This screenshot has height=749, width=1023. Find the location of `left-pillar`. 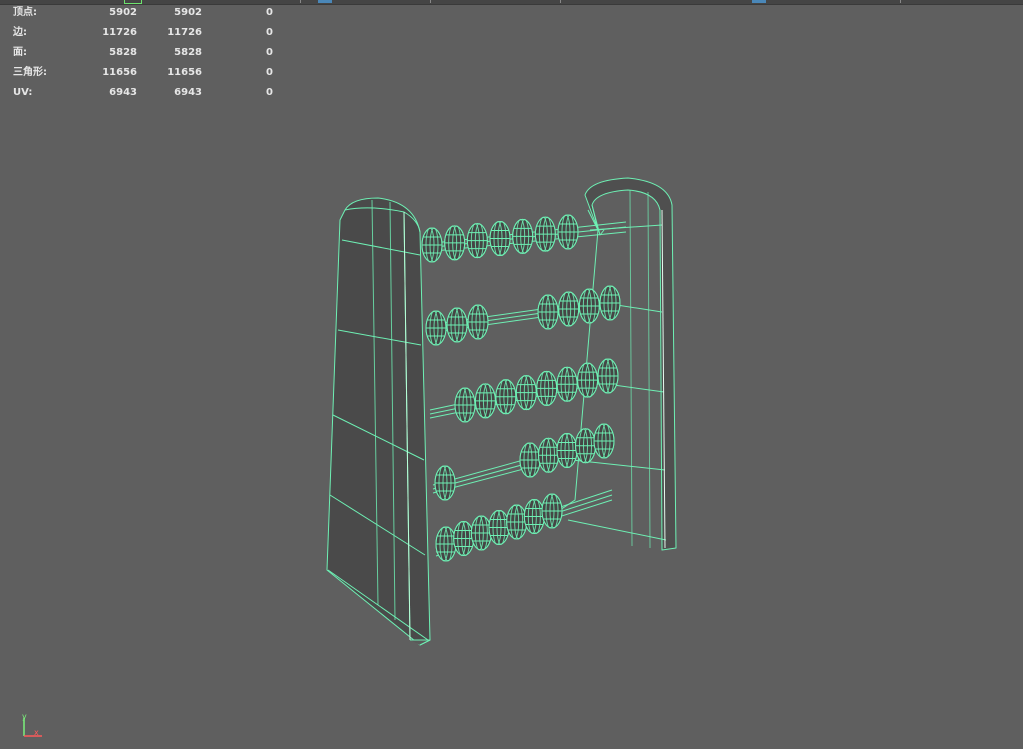

left-pillar is located at coordinates (378, 421).